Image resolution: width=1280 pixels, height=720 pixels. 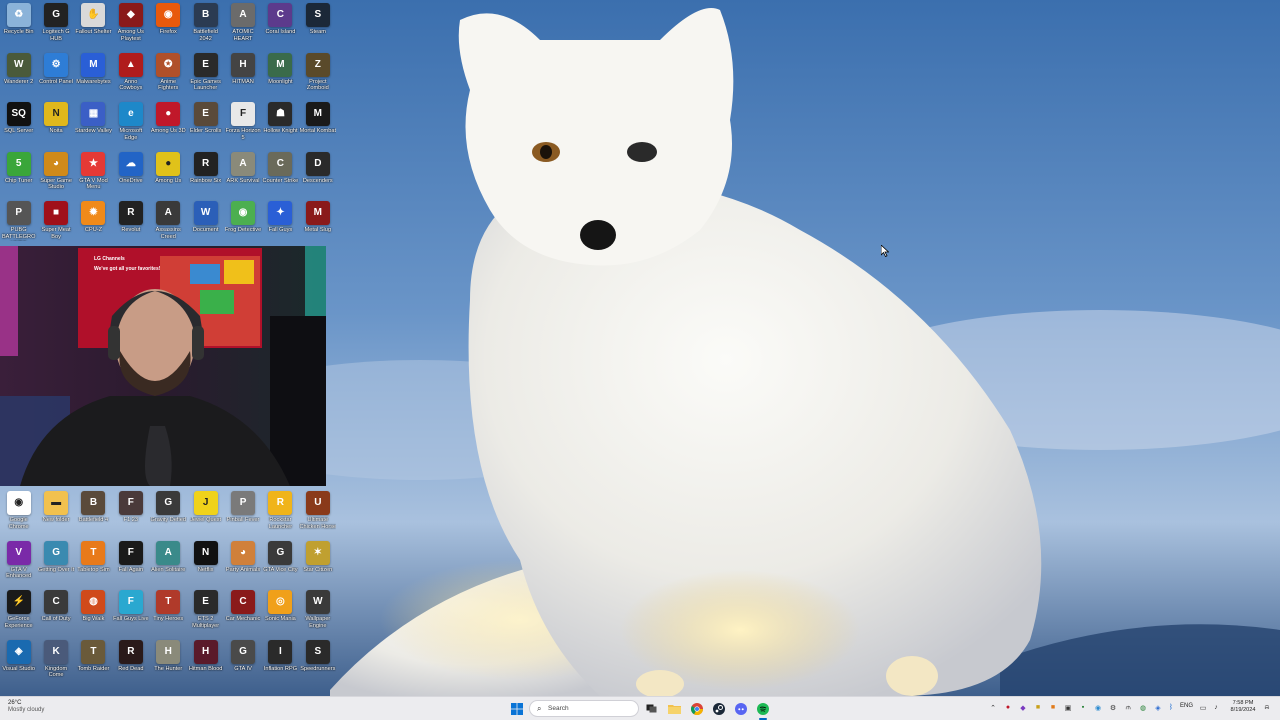 What do you see at coordinates (93, 174) in the screenshot?
I see `desktop-icon: ★ GTA V Mod Menu` at bounding box center [93, 174].